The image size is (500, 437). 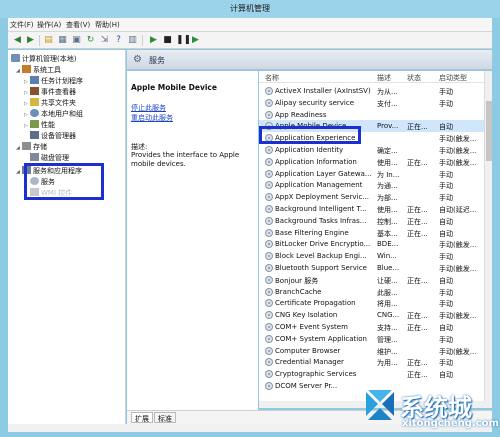 What do you see at coordinates (195, 40) in the screenshot?
I see `restart-service-icon: ▶` at bounding box center [195, 40].